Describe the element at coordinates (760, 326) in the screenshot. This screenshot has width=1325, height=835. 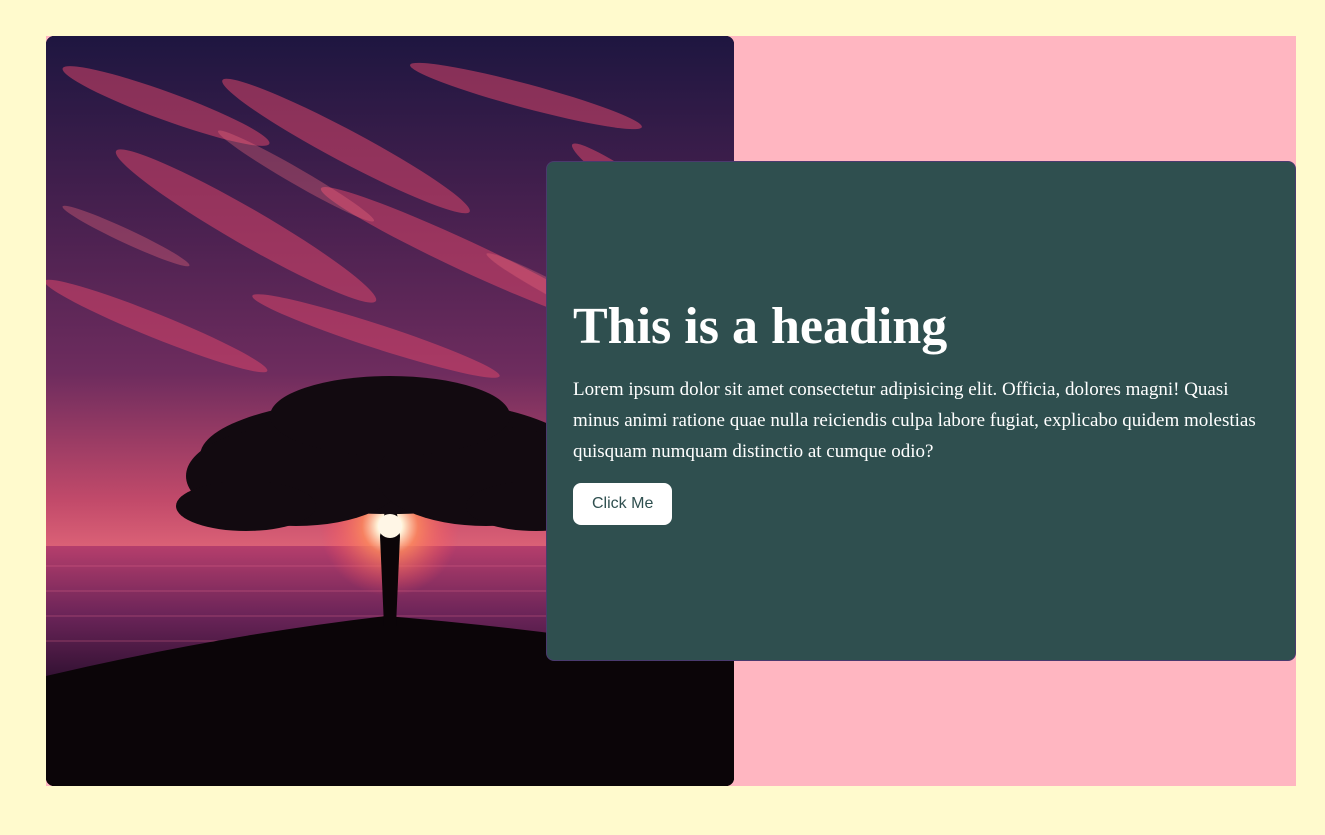
I see `panel-heading: This is a heading` at that location.